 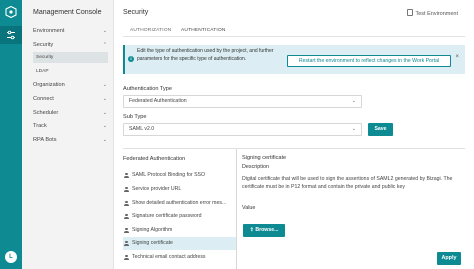 I want to click on environment-label: Test Environment, so click(x=437, y=14).